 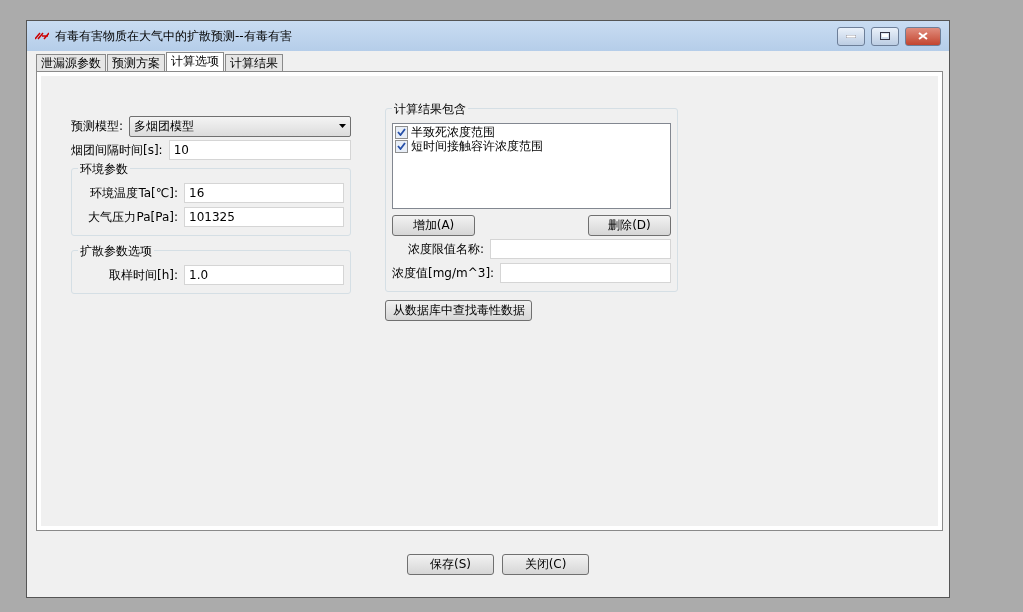 What do you see at coordinates (71, 62) in the screenshot?
I see `tab: 泄漏源参数` at bounding box center [71, 62].